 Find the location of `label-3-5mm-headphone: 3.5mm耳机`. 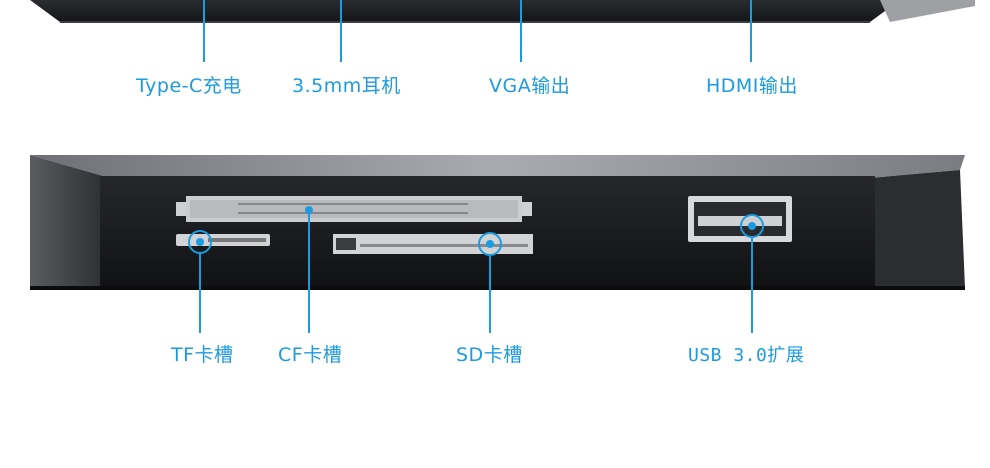

label-3-5mm-headphone: 3.5mm耳机 is located at coordinates (346, 86).